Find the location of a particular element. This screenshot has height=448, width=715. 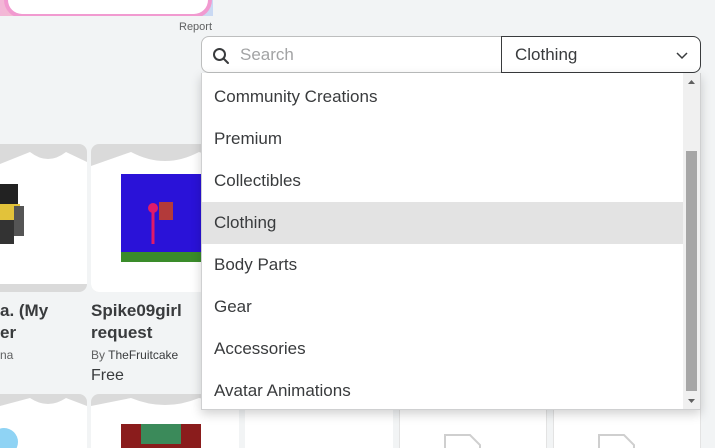

category-option-community-creations: Community Creations is located at coordinates (443, 97).